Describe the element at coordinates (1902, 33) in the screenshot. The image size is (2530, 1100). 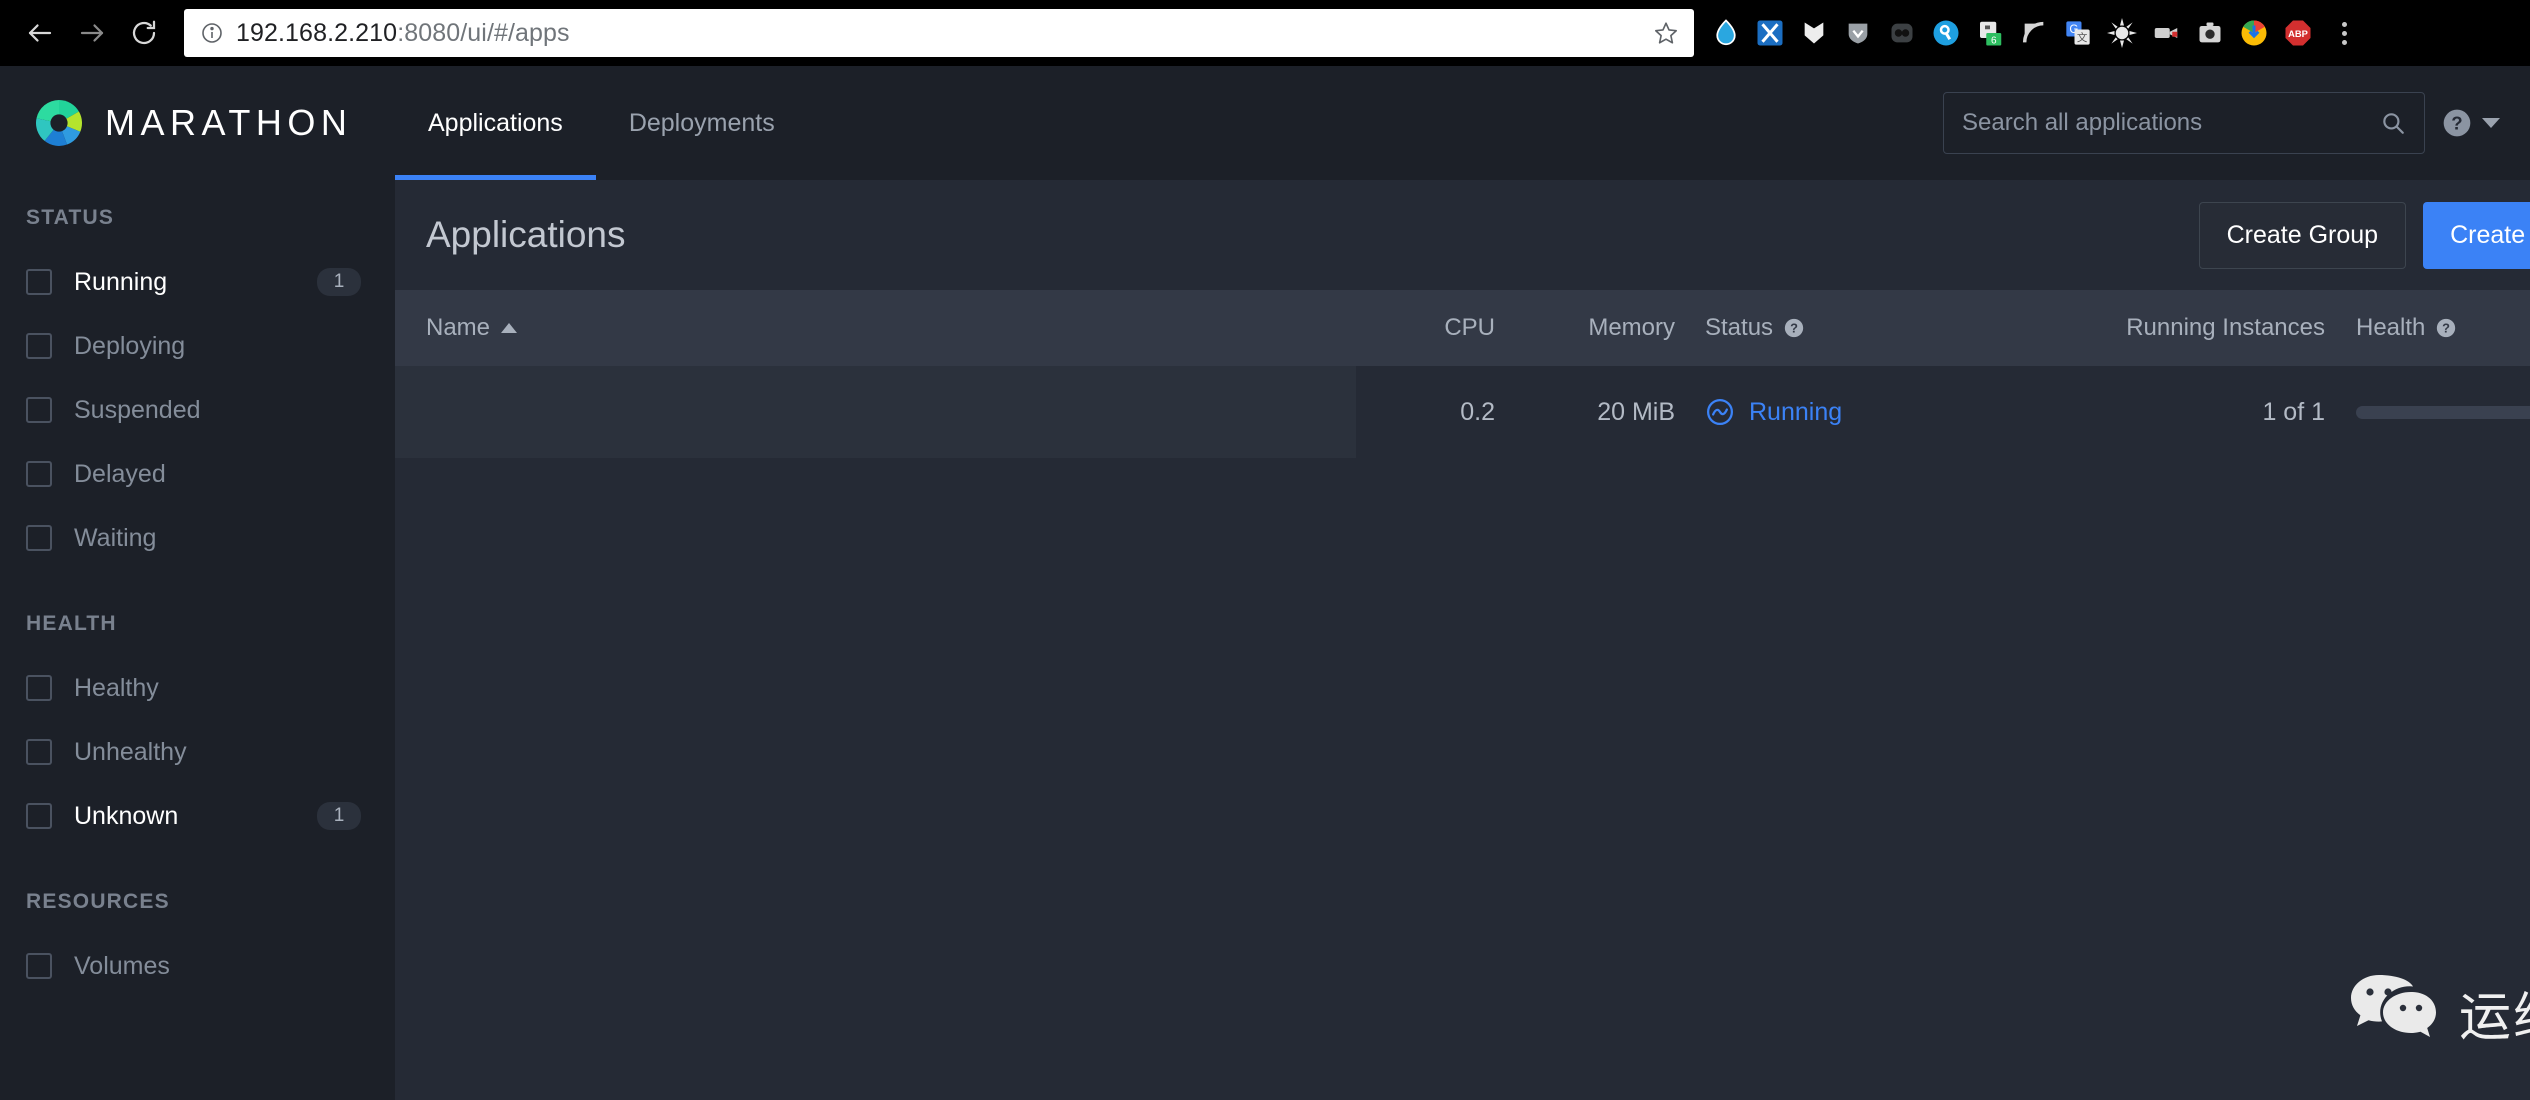
I see `disconnect-extension-icon` at that location.